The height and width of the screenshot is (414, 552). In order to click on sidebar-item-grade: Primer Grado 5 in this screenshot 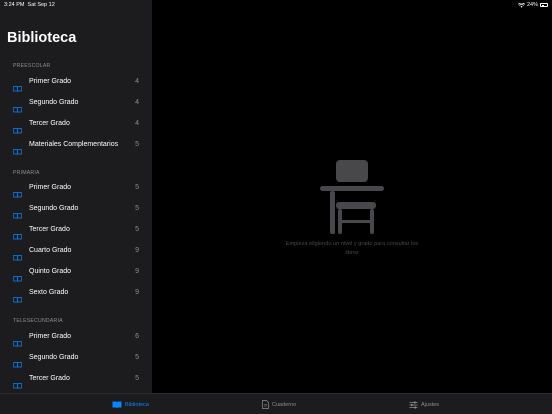, I will do `click(76, 188)`.